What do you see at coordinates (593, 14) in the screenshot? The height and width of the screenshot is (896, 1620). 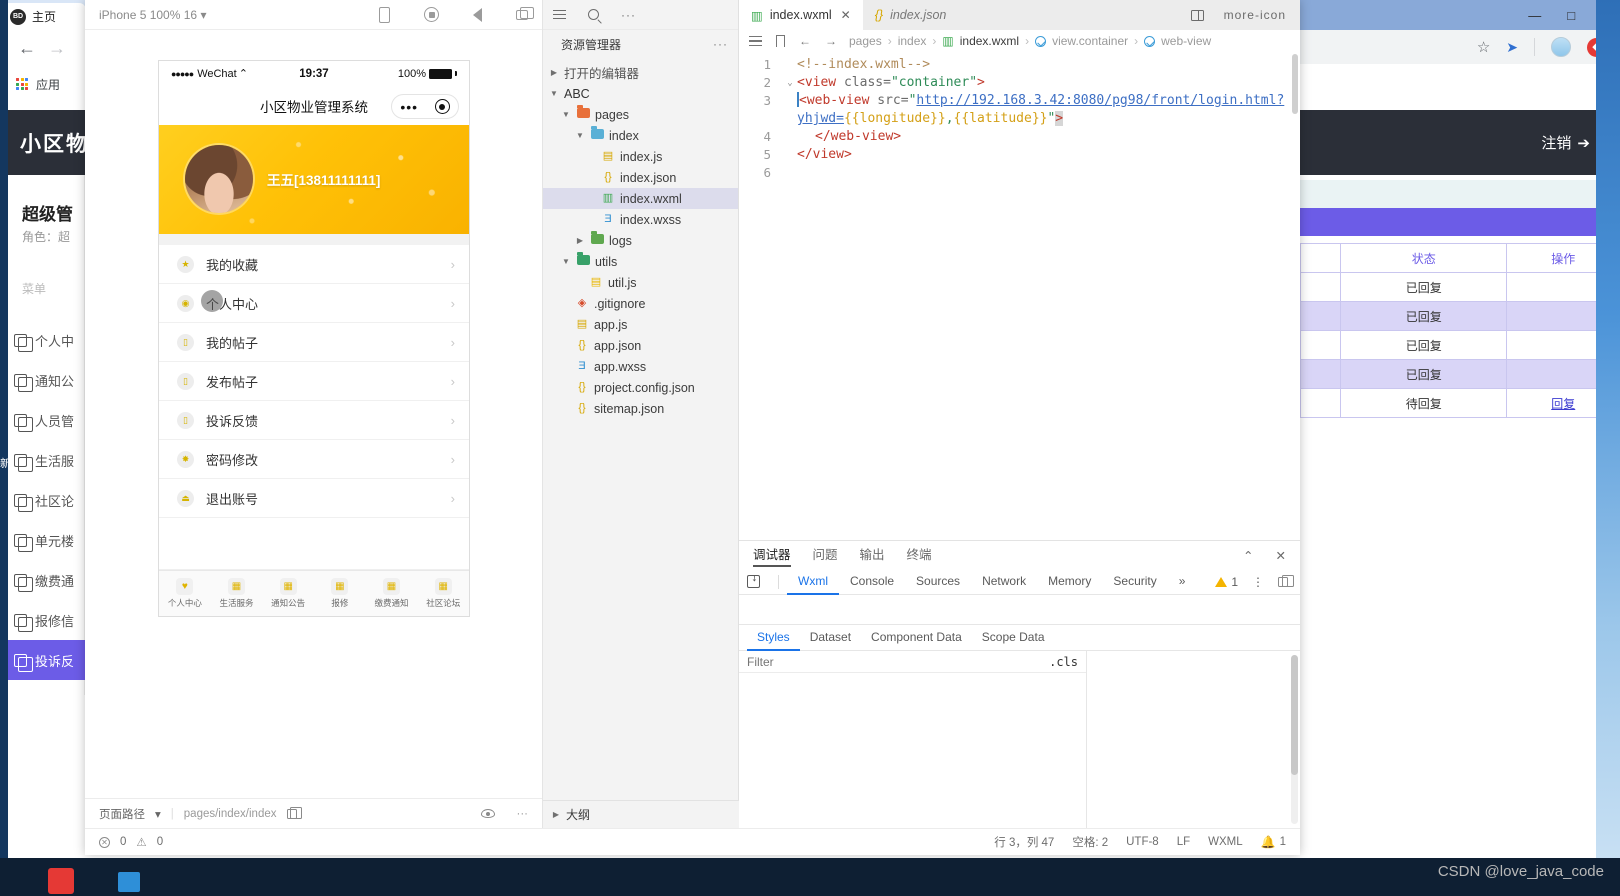 I see `search-icon` at bounding box center [593, 14].